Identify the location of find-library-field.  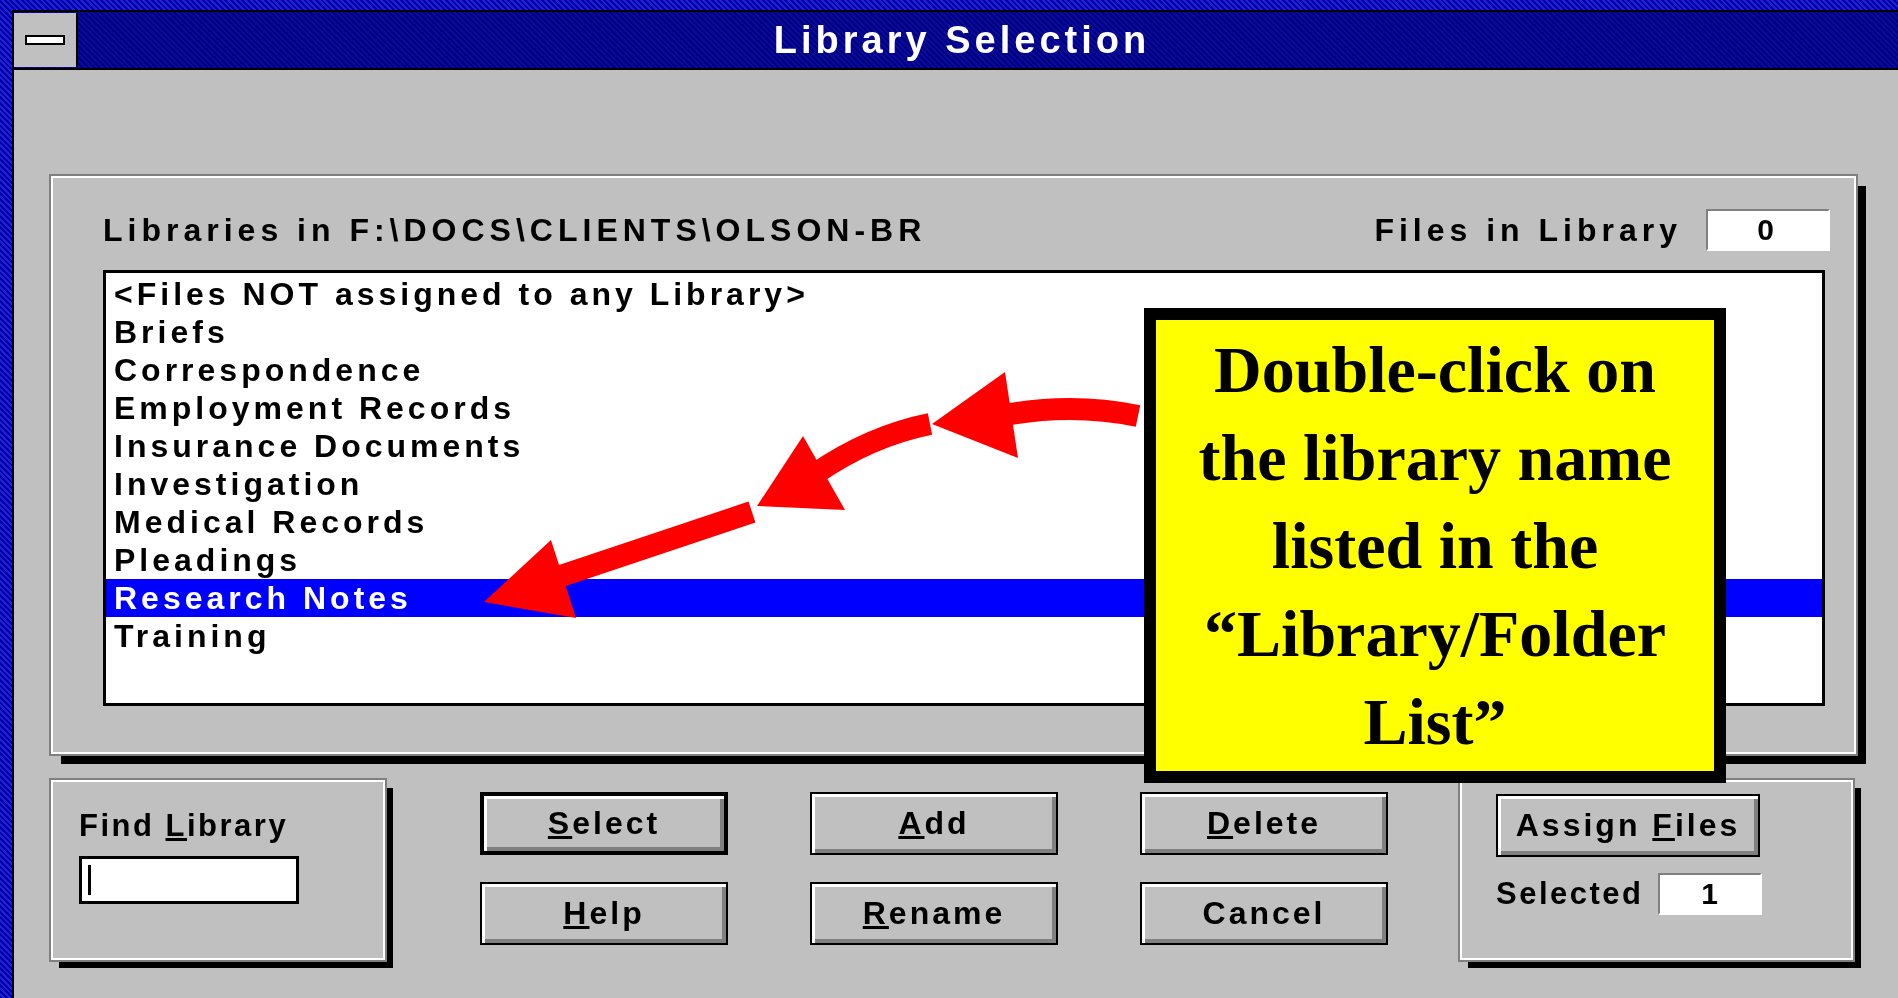
(189, 880).